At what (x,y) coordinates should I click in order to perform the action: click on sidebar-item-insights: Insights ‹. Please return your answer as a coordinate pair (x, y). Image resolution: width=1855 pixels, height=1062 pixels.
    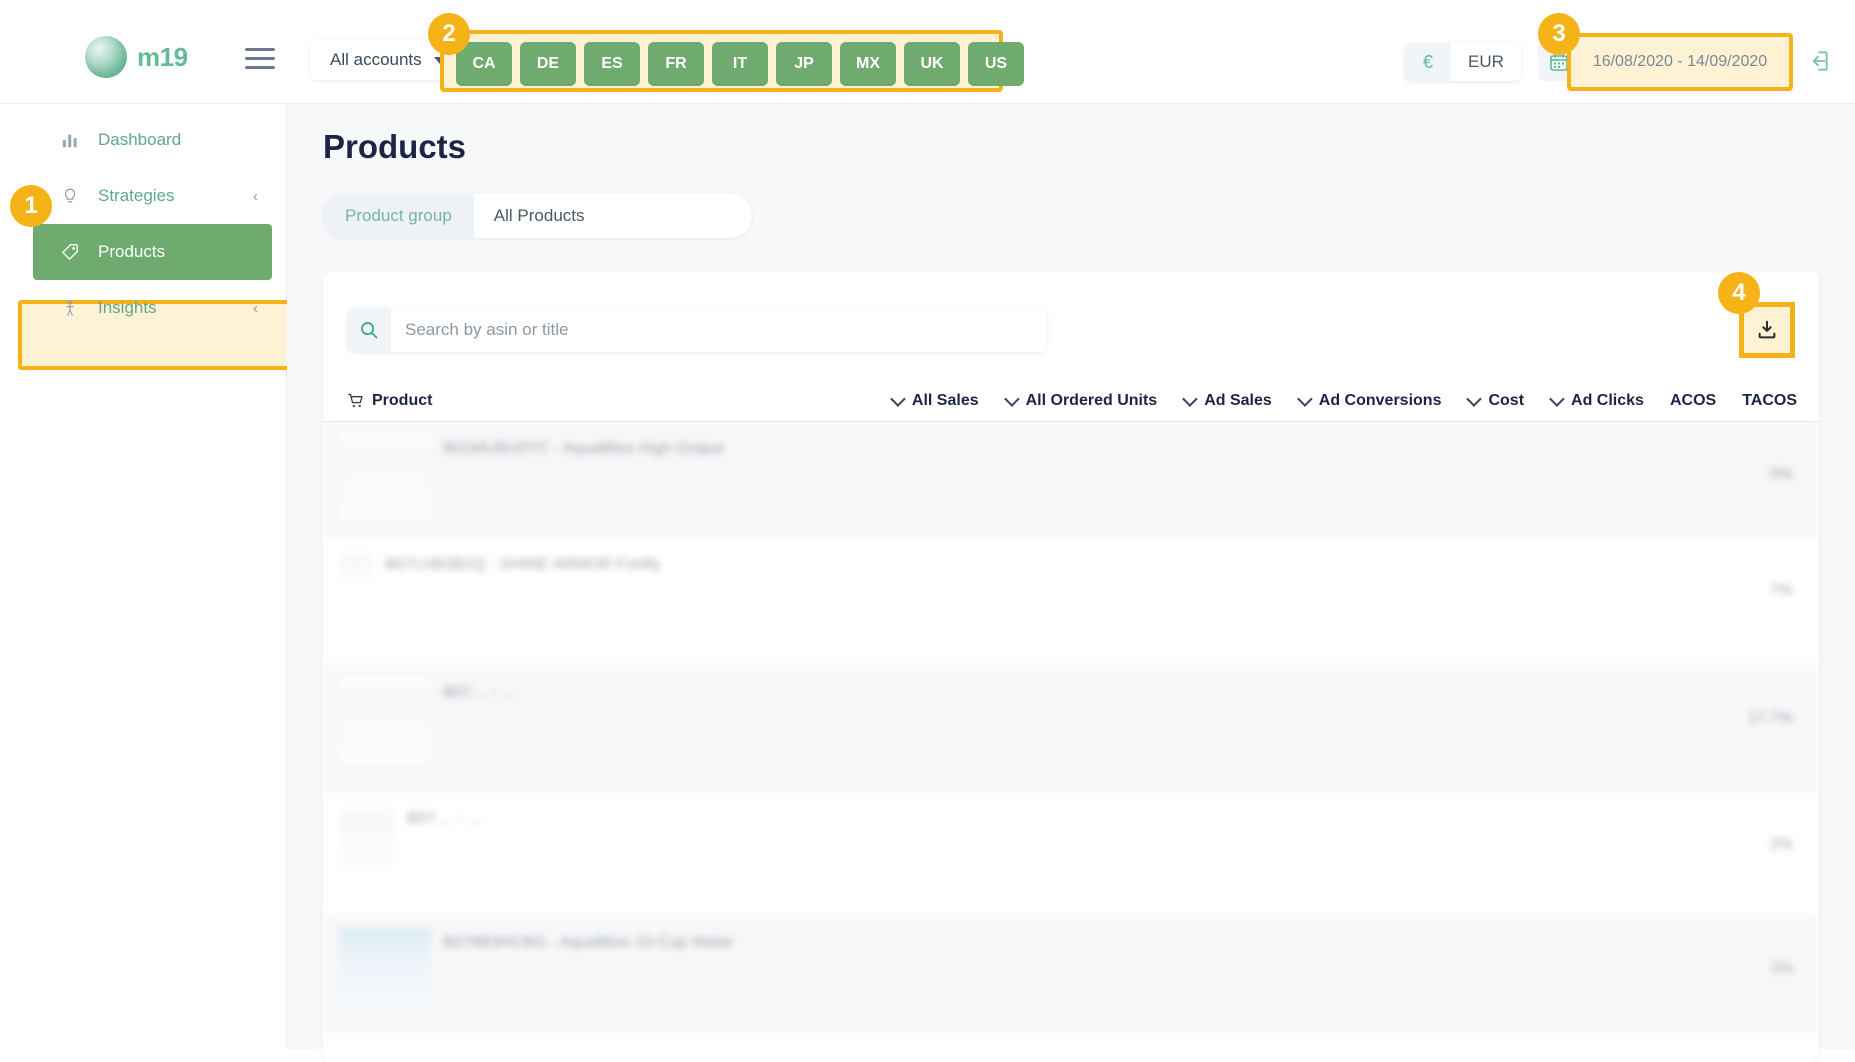
    Looking at the image, I should click on (143, 308).